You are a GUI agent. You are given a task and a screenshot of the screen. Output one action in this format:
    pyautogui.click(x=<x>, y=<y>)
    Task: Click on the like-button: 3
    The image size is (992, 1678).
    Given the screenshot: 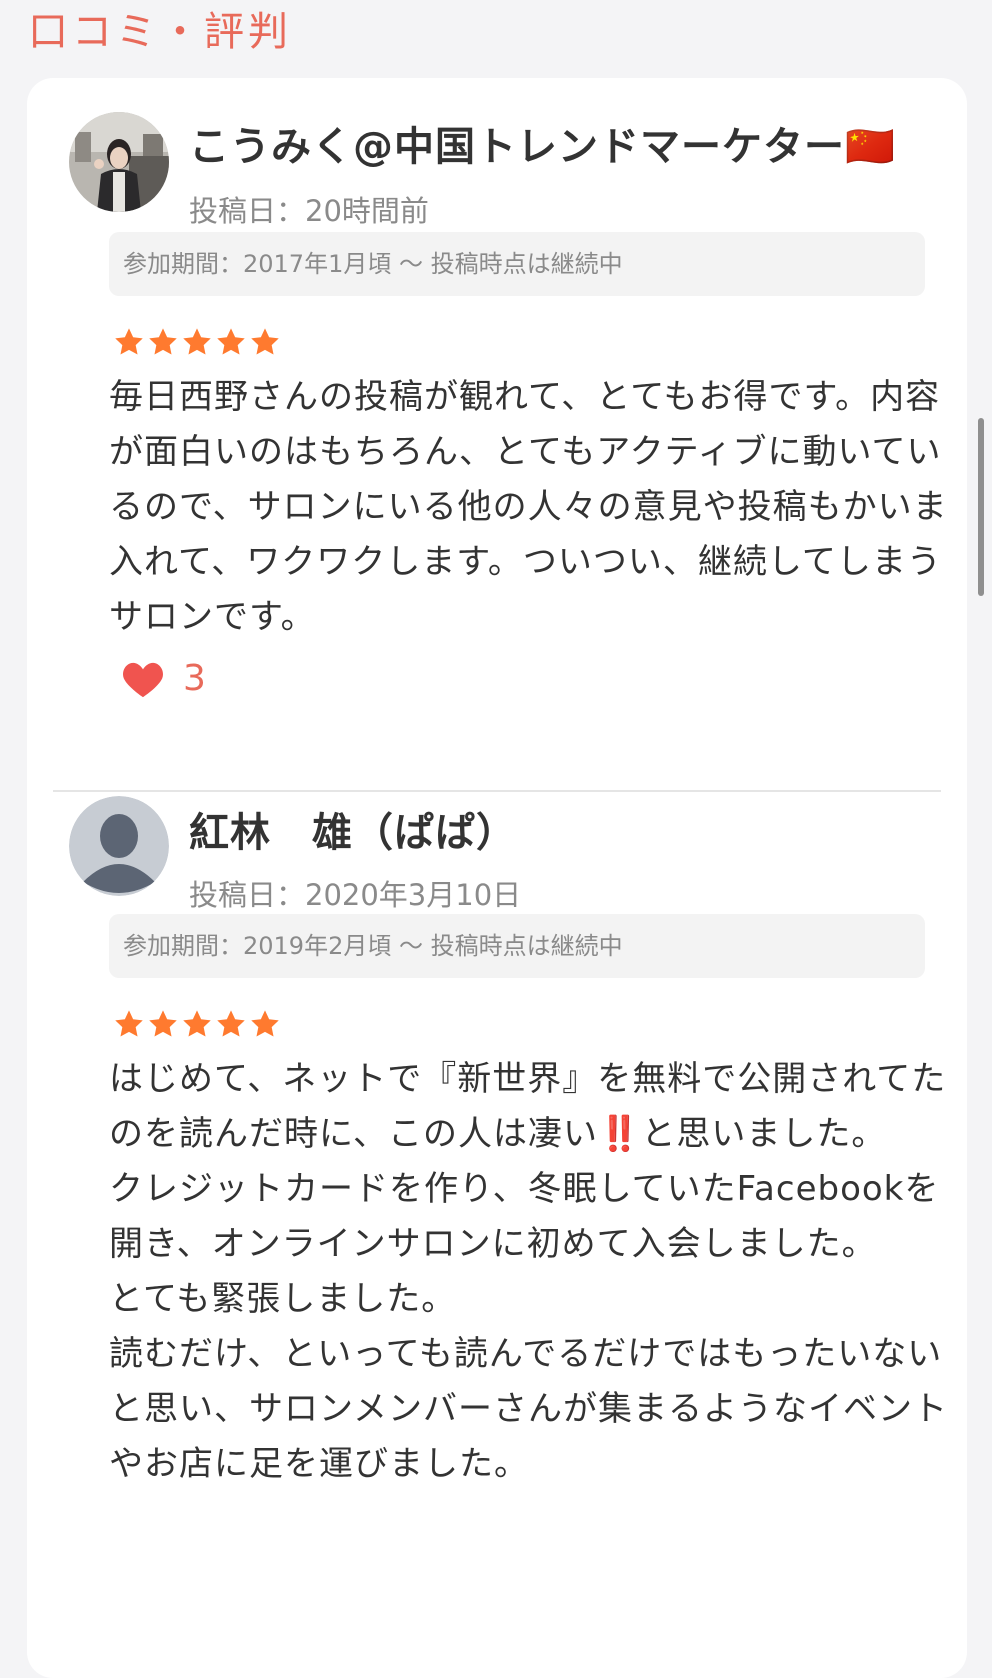 What is the action you would take?
    pyautogui.click(x=163, y=678)
    